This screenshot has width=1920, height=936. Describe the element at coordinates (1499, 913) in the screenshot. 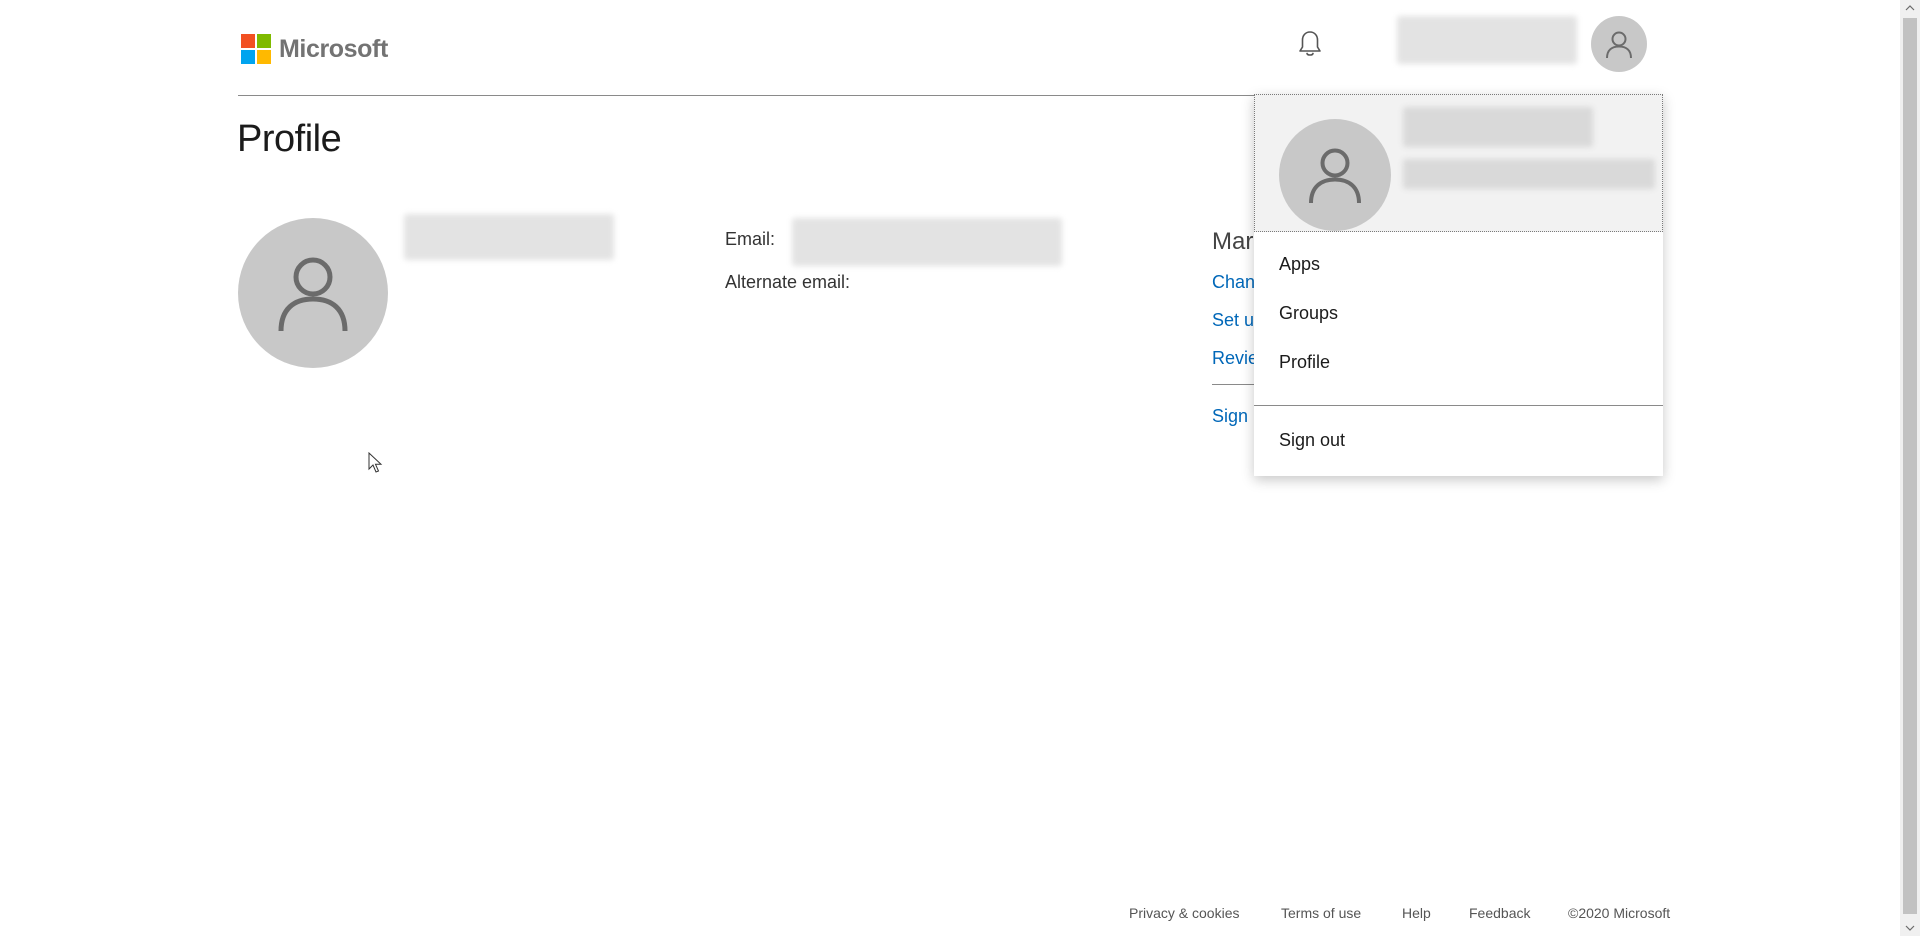

I see `footer-feedback-link: Feedback` at that location.